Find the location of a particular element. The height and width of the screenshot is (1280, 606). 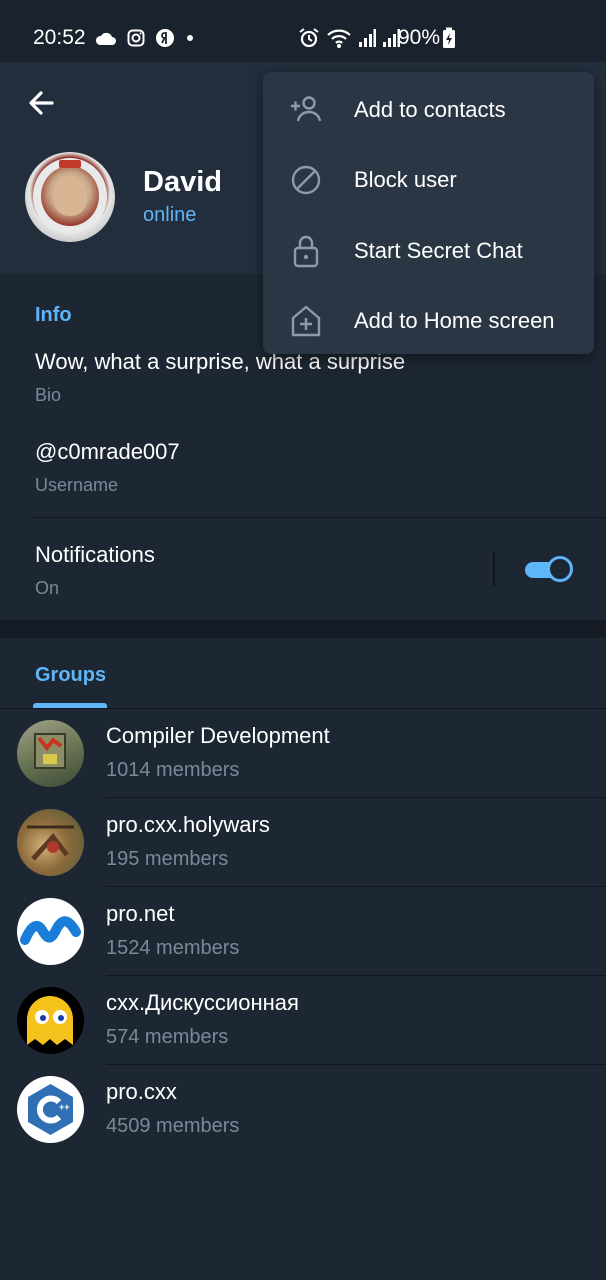

profile-name: David is located at coordinates (182, 182).